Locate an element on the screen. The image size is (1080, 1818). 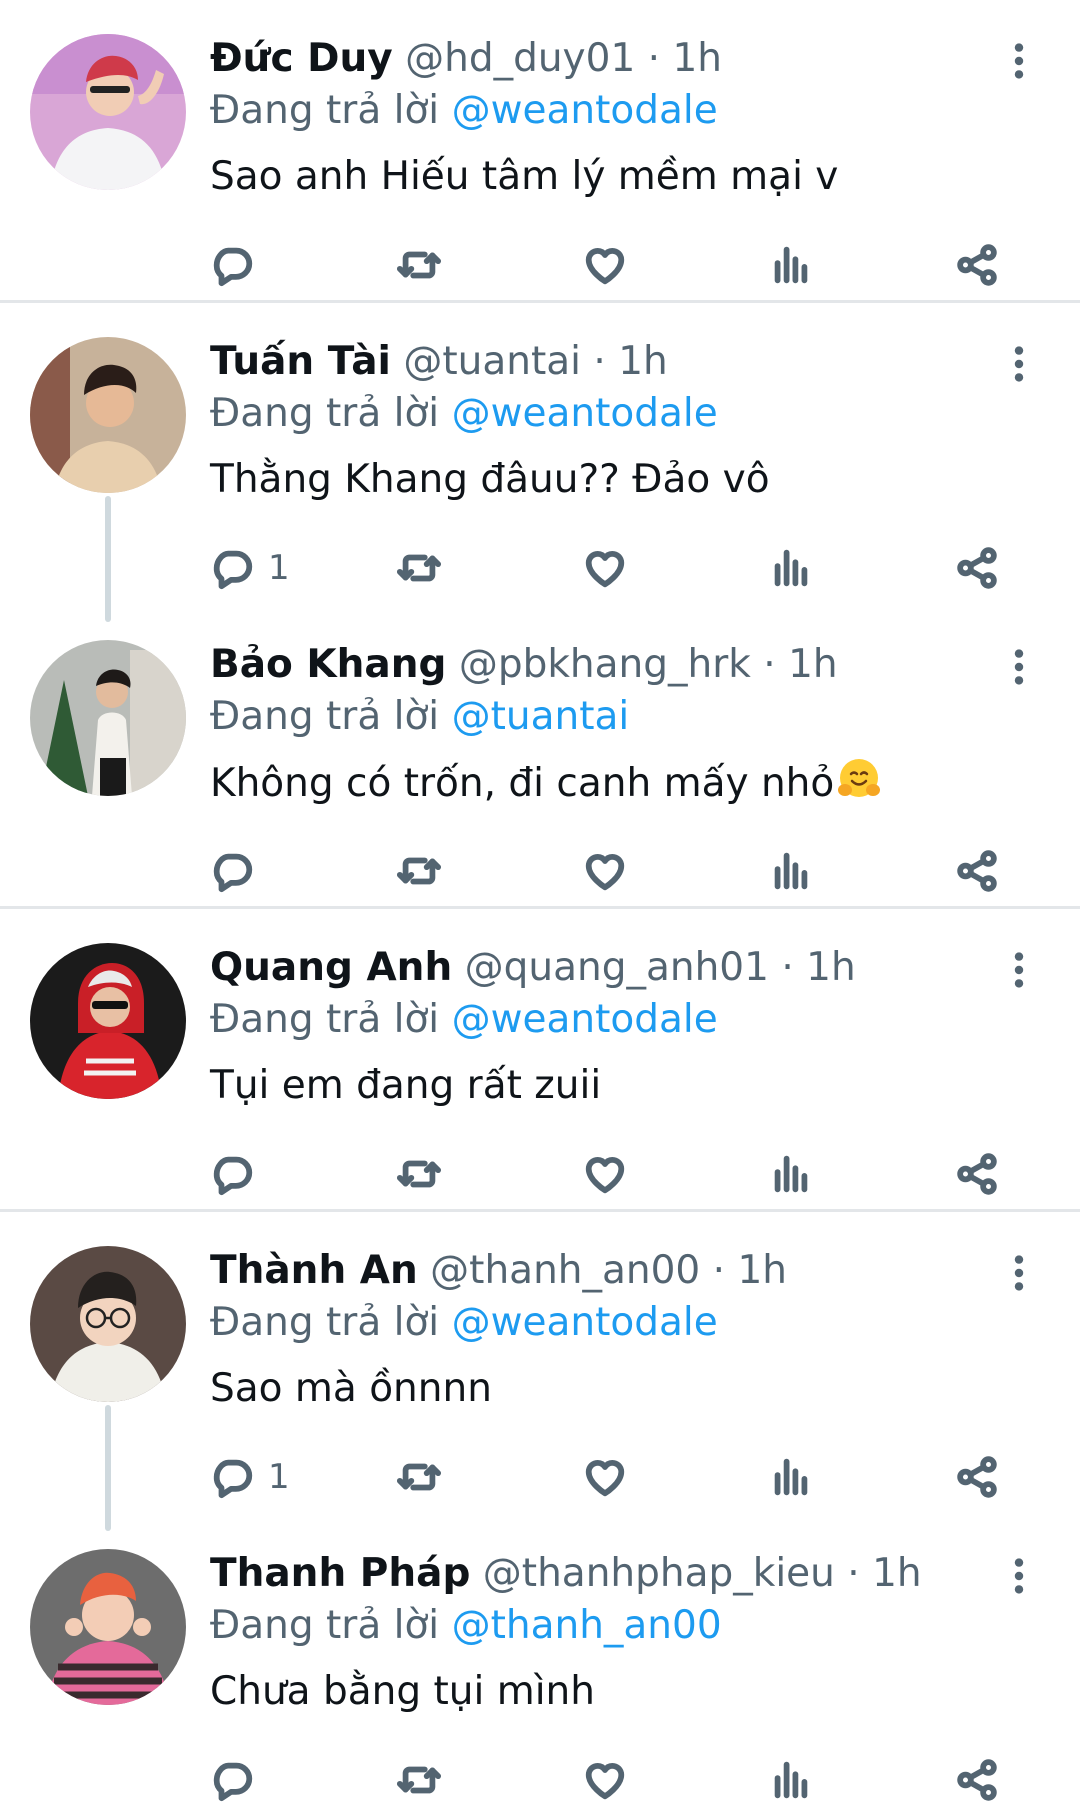
author-handle: @pbkhang_hrk is located at coordinates (605, 664).